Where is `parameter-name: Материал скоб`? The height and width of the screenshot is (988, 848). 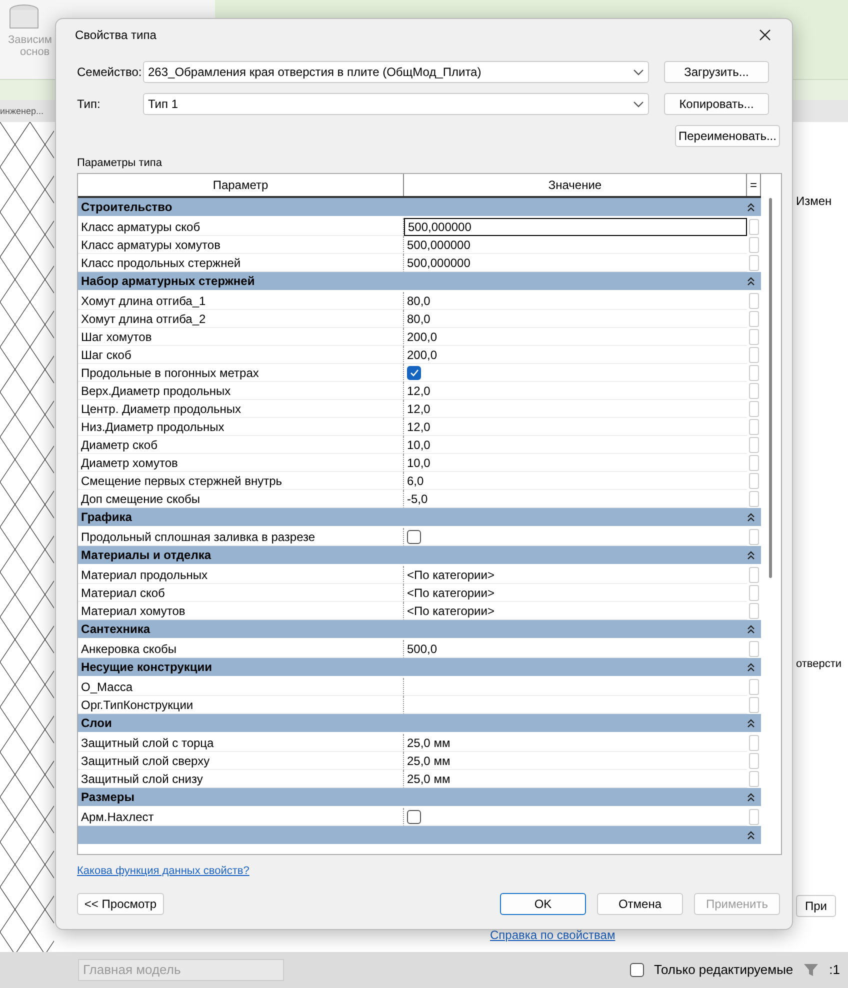 parameter-name: Материал скоб is located at coordinates (241, 593).